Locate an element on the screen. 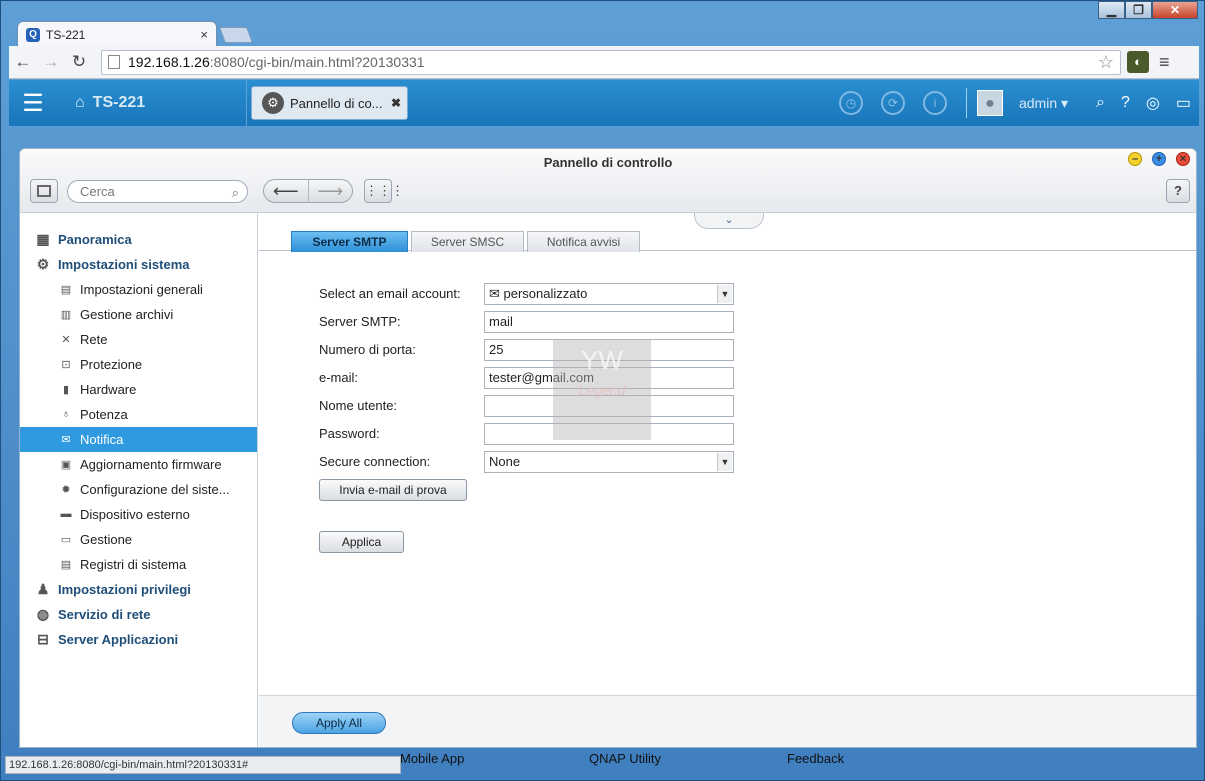 The image size is (1205, 781). dropdown-arrow-icon: ▼ is located at coordinates (724, 462).